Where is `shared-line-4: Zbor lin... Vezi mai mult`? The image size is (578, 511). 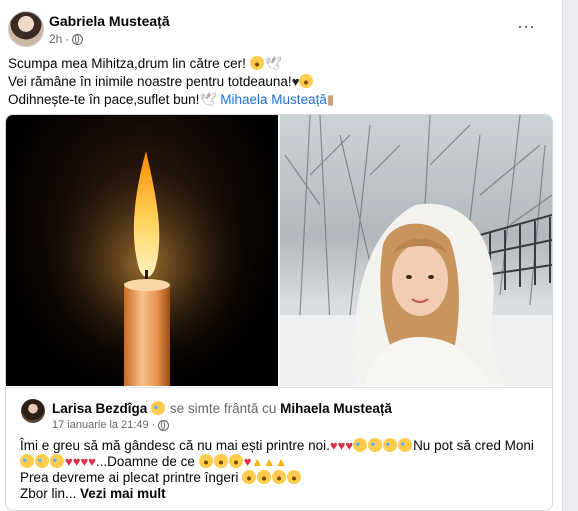 shared-line-4: Zbor lin... Vezi mai mult is located at coordinates (93, 493).